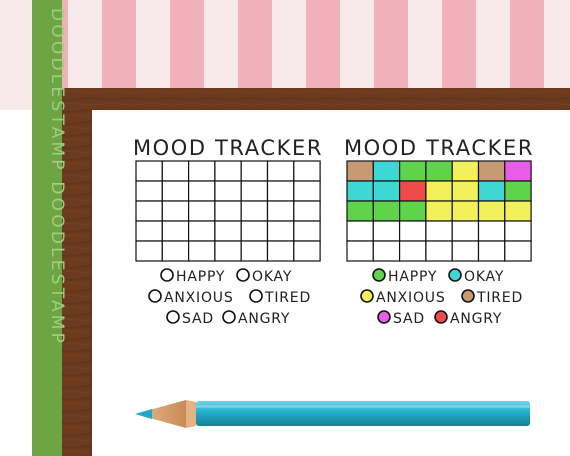 The image size is (570, 456). I want to click on okay-legend-label: OKAY, so click(484, 277).